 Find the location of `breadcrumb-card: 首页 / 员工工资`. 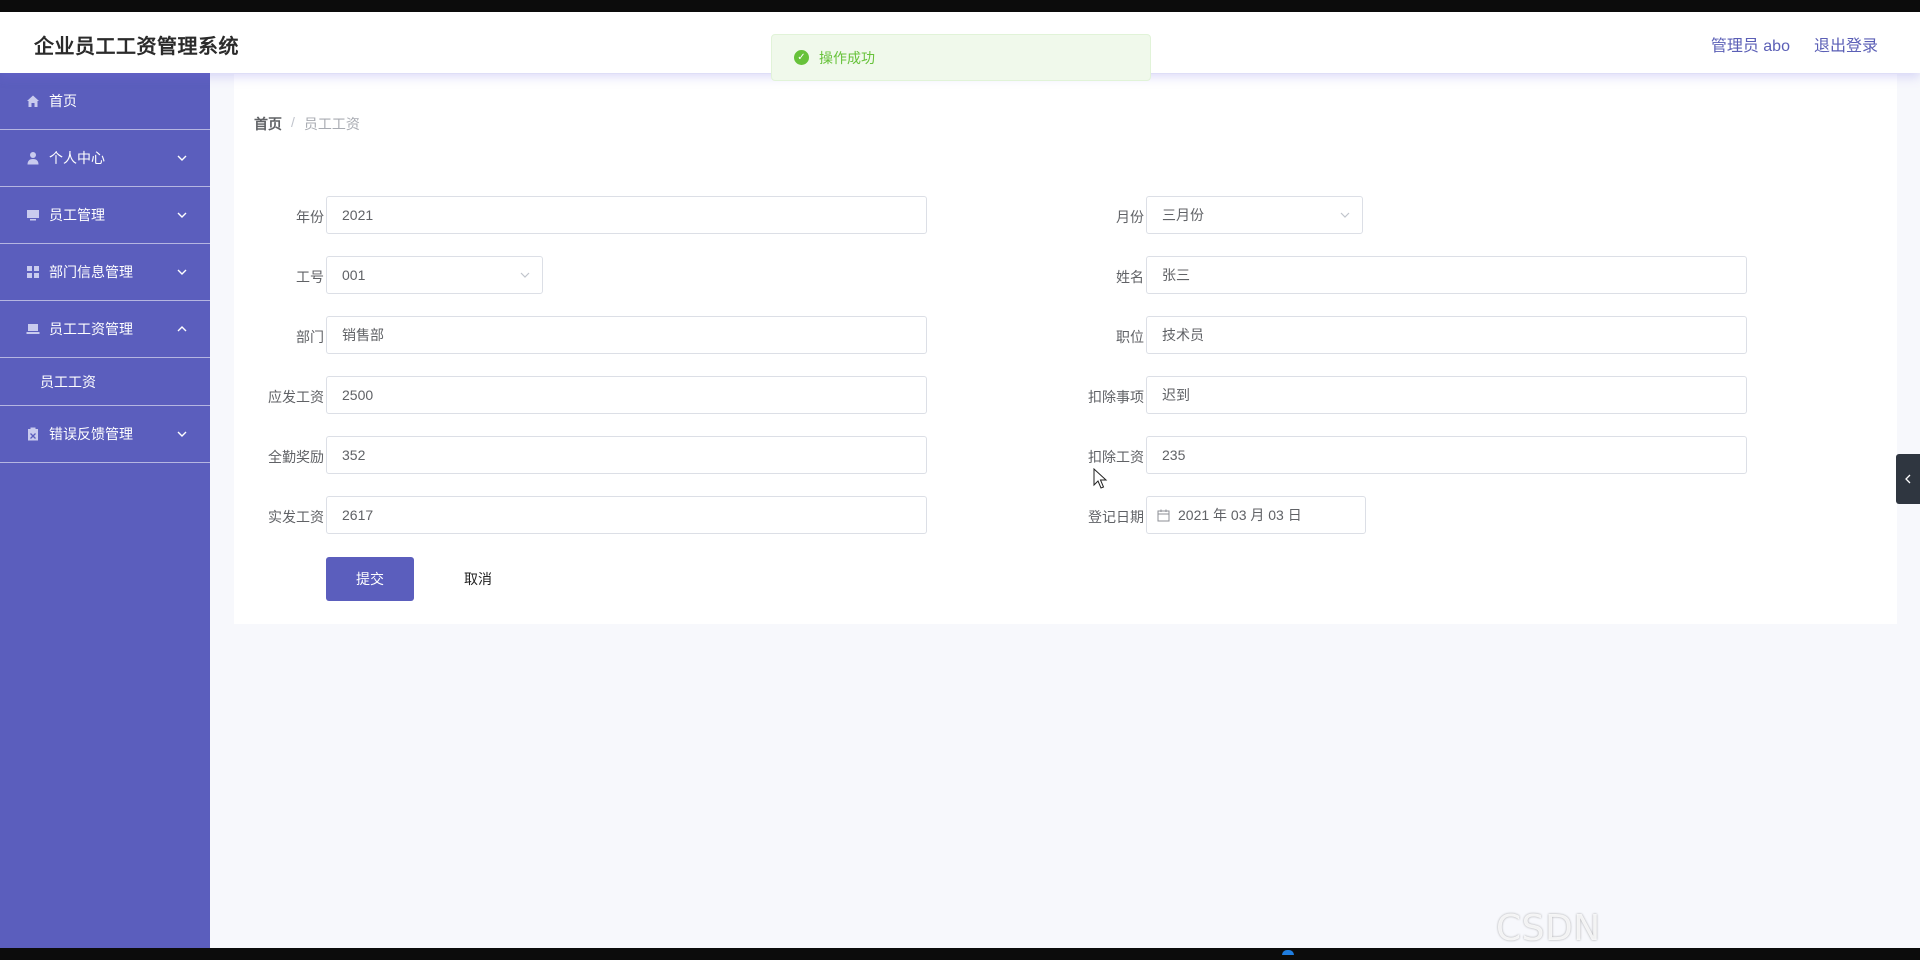

breadcrumb-card: 首页 / 员工工资 is located at coordinates (1065, 124).